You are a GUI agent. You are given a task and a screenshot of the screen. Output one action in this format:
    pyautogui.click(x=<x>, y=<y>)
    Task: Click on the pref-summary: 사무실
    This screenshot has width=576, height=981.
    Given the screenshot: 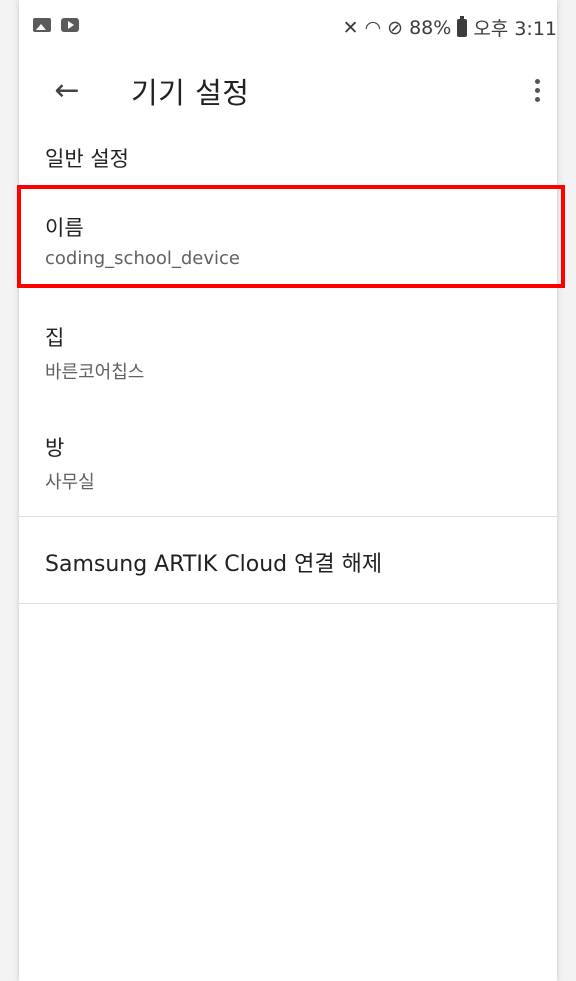 What is the action you would take?
    pyautogui.click(x=70, y=482)
    